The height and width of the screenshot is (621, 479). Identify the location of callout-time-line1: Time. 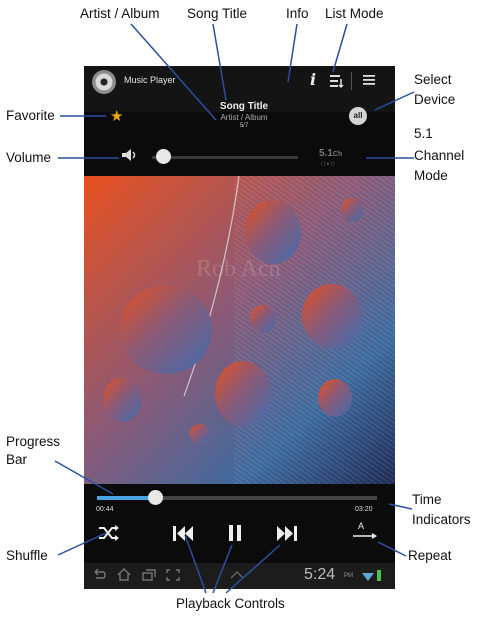
(427, 499).